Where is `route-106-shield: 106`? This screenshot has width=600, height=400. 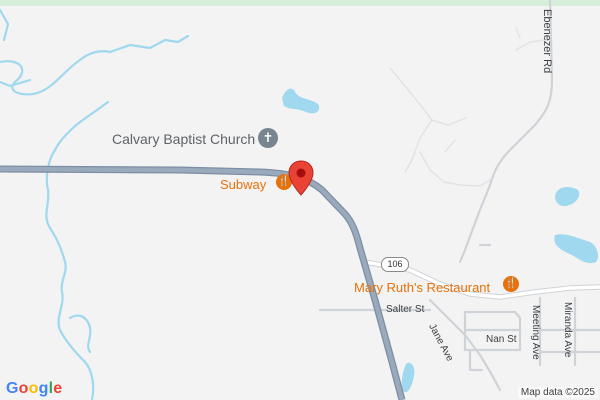
route-106-shield: 106 is located at coordinates (395, 264).